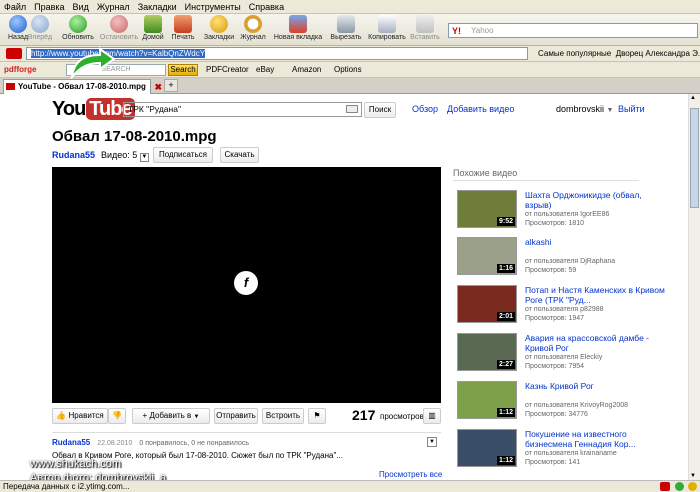  Describe the element at coordinates (49, 7) in the screenshot. I see `menu-edit: Правка` at that location.